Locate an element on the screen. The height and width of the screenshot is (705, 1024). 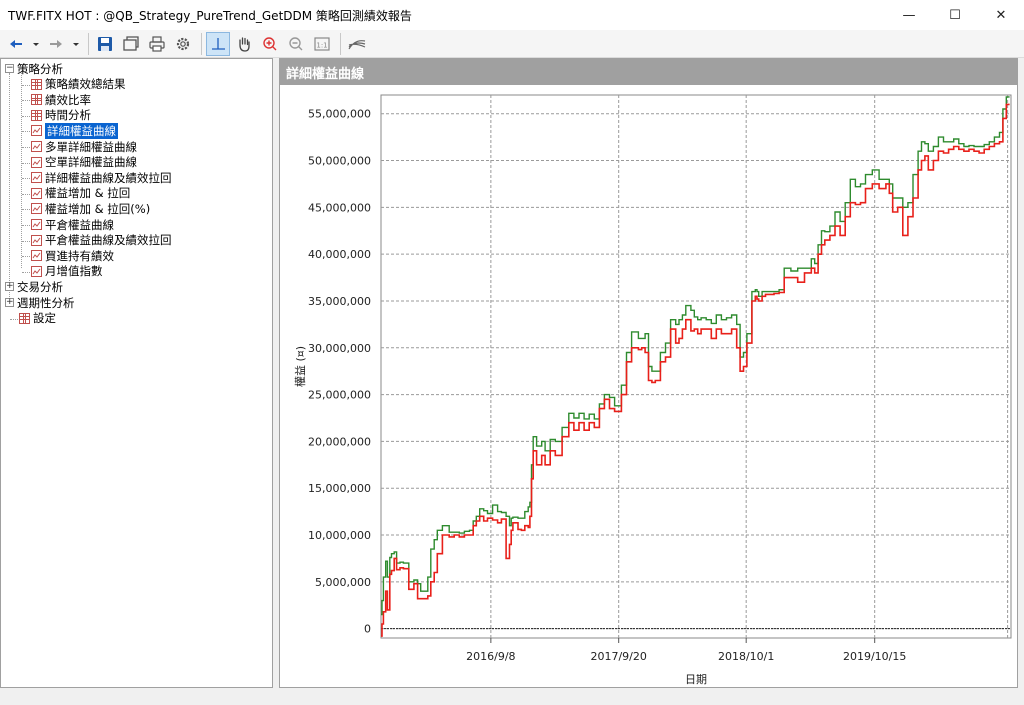
close-button: ✕ is located at coordinates (1001, 15).